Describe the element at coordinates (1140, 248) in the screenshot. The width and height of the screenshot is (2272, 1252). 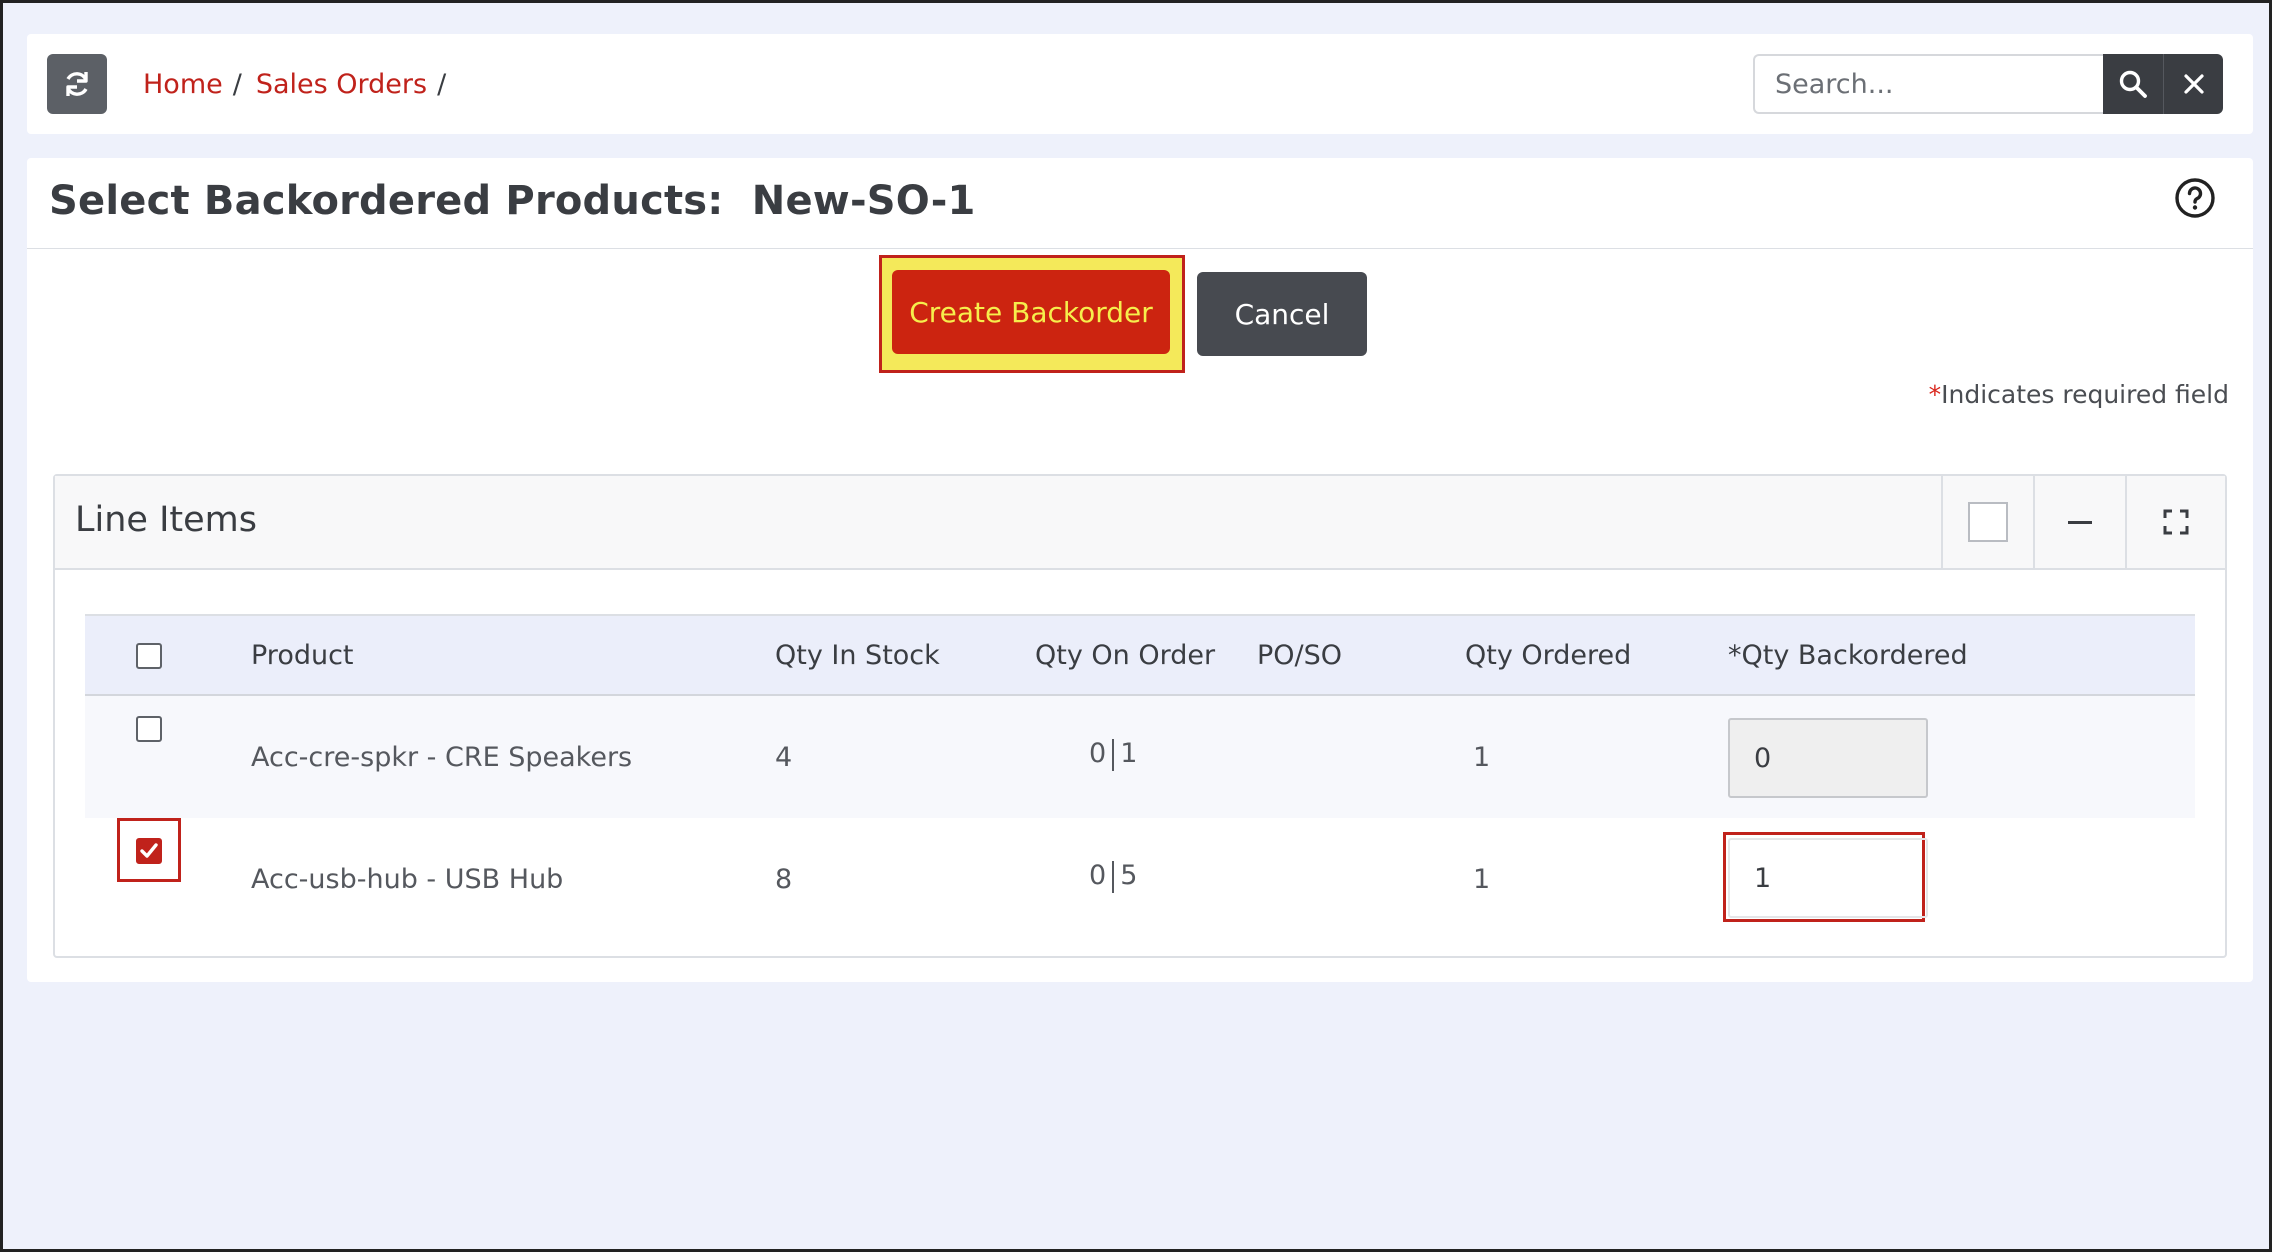
I see `title-divider` at that location.